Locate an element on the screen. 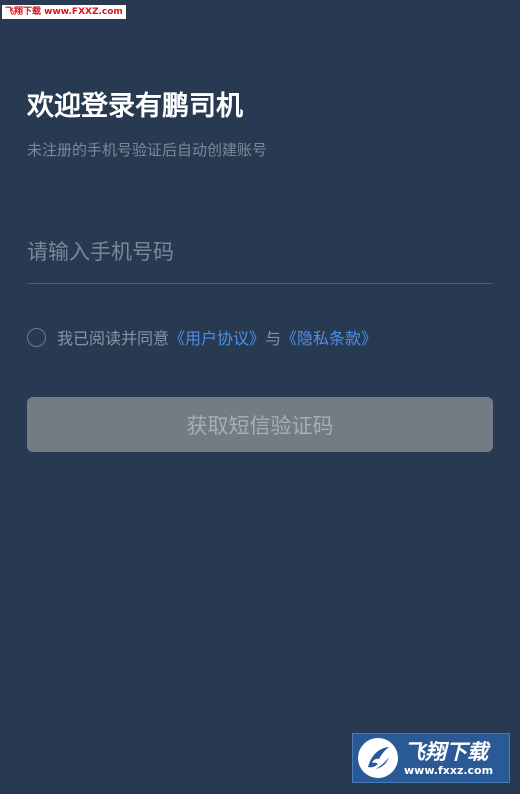 This screenshot has height=794, width=520. user-agreement-link: 《用户协议》 is located at coordinates (217, 337).